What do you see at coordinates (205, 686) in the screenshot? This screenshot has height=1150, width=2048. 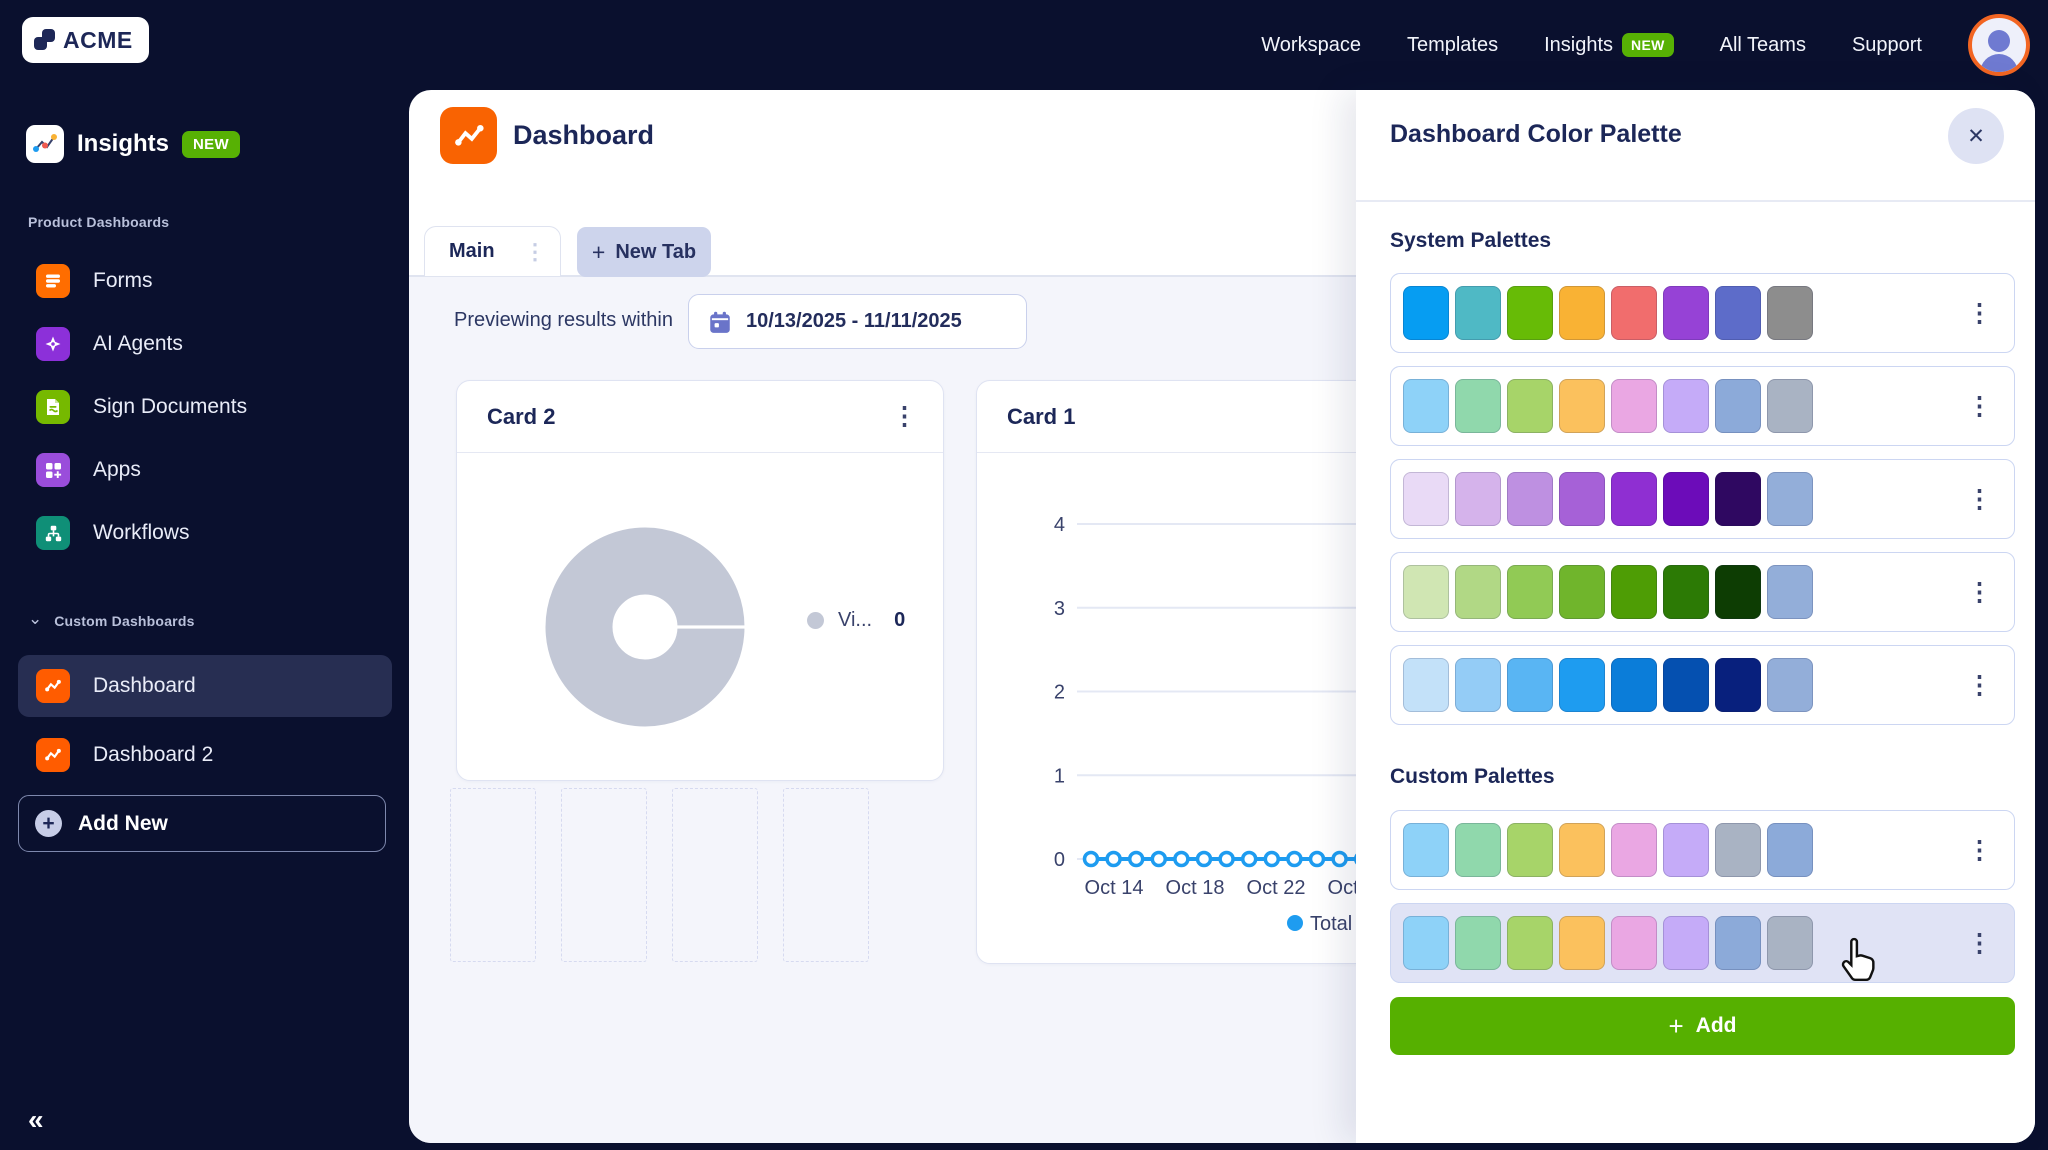 I see `sidebar-item-dashboard: Dashboard` at bounding box center [205, 686].